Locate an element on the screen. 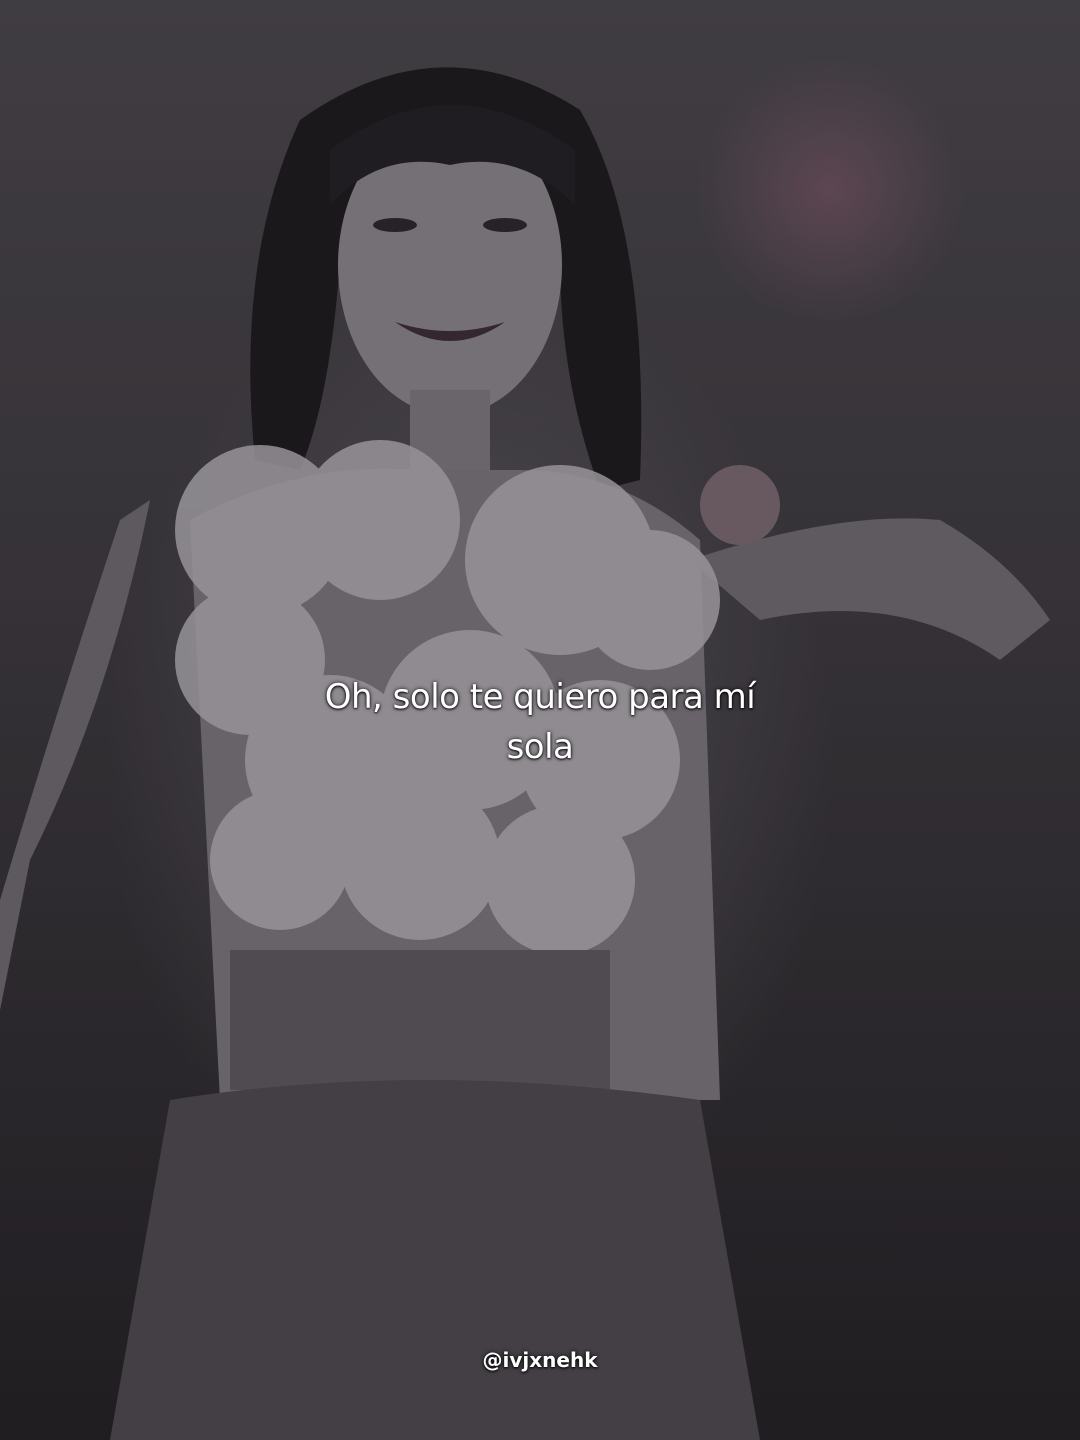 This screenshot has height=1440, width=1080. lyric-line-2: sola is located at coordinates (540, 747).